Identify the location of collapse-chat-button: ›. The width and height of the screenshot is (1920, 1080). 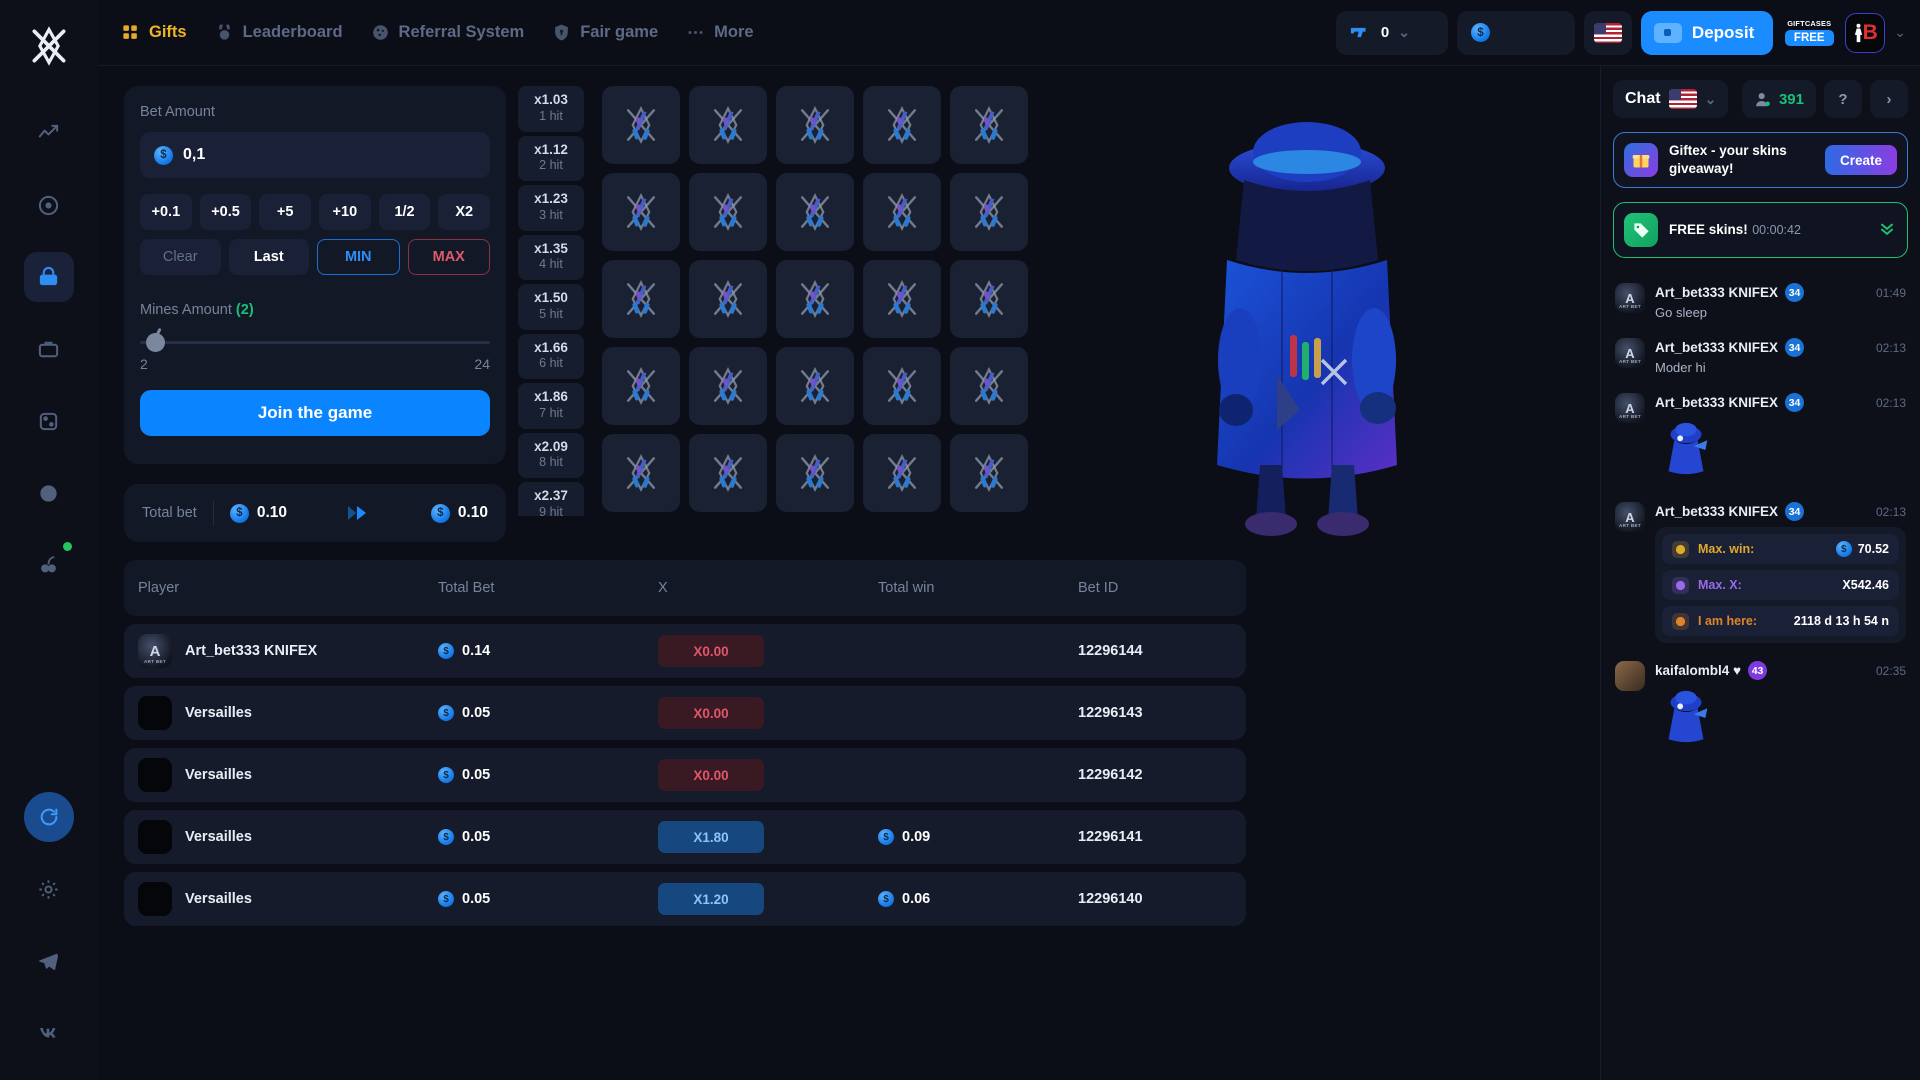
(1889, 99).